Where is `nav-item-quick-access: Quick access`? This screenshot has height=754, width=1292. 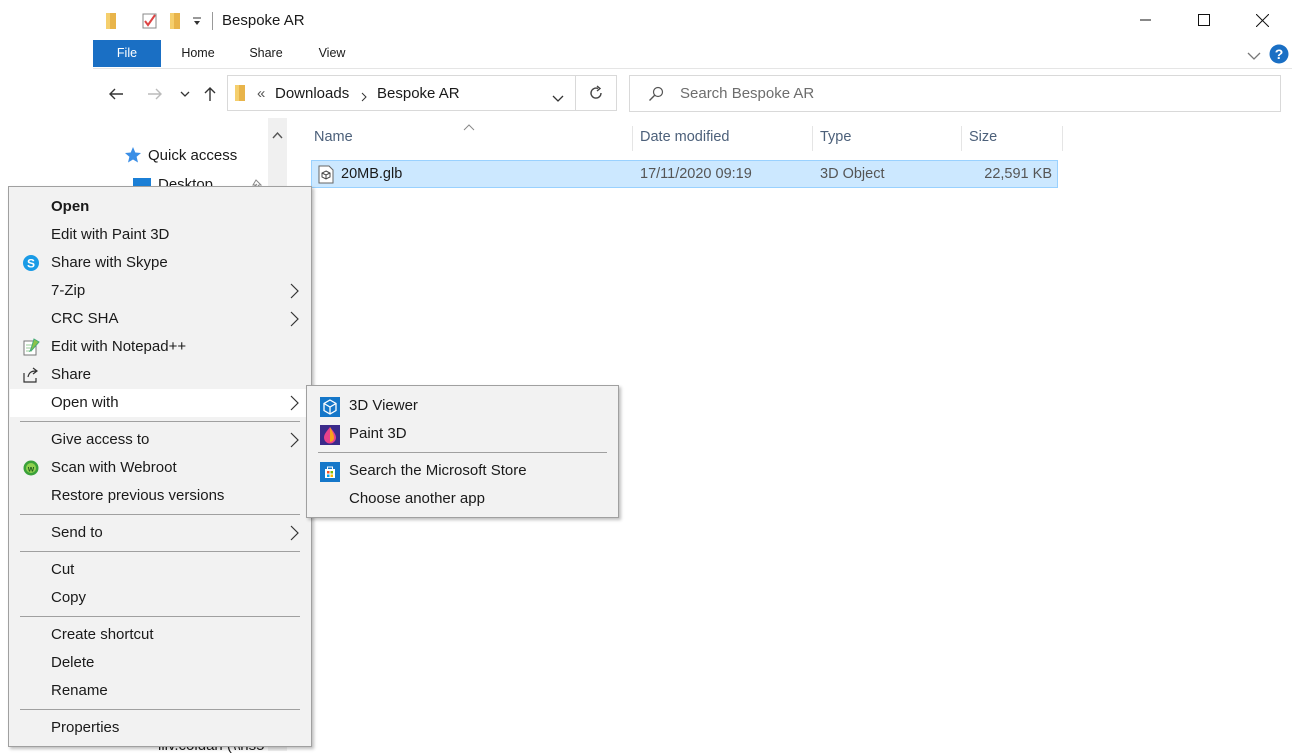
nav-item-quick-access: Quick access is located at coordinates (192, 155).